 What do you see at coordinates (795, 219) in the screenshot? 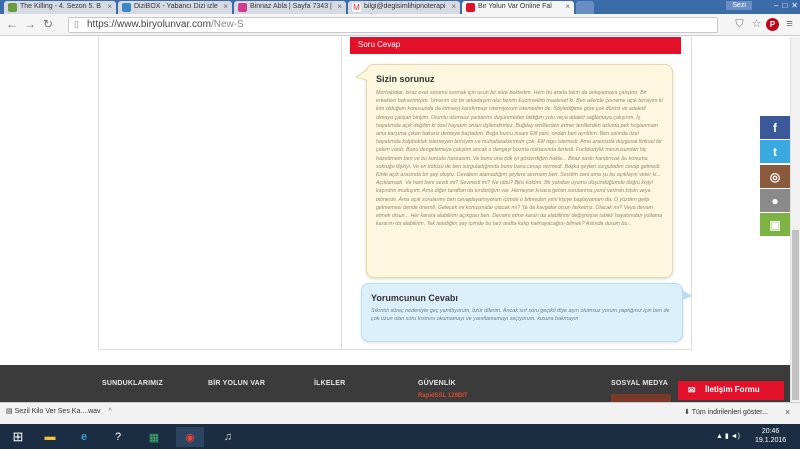
I see `page-scrollbar` at bounding box center [795, 219].